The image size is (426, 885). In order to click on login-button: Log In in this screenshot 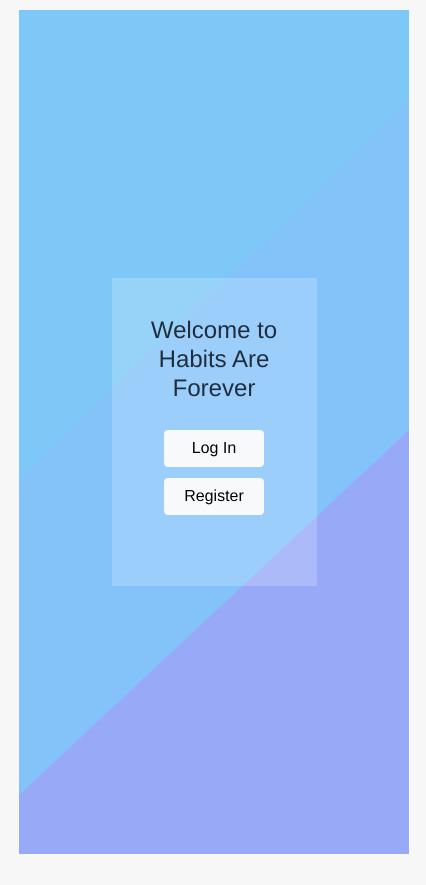, I will do `click(214, 448)`.